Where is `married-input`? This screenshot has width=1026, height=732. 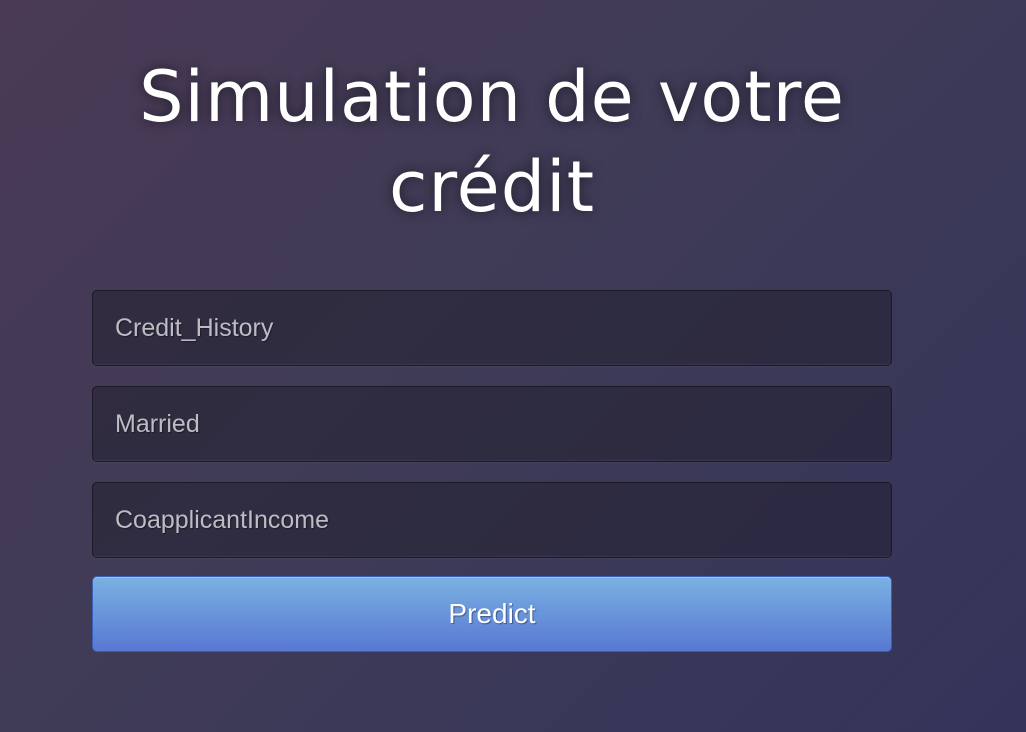
married-input is located at coordinates (492, 424).